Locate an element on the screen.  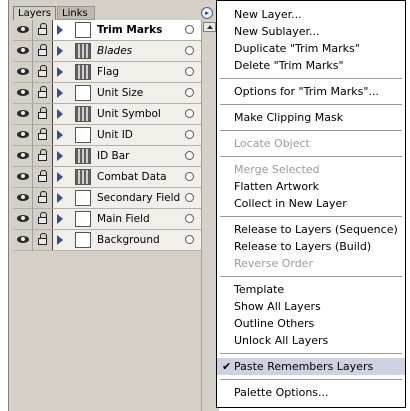
palette-menu-button: ▸ is located at coordinates (207, 13).